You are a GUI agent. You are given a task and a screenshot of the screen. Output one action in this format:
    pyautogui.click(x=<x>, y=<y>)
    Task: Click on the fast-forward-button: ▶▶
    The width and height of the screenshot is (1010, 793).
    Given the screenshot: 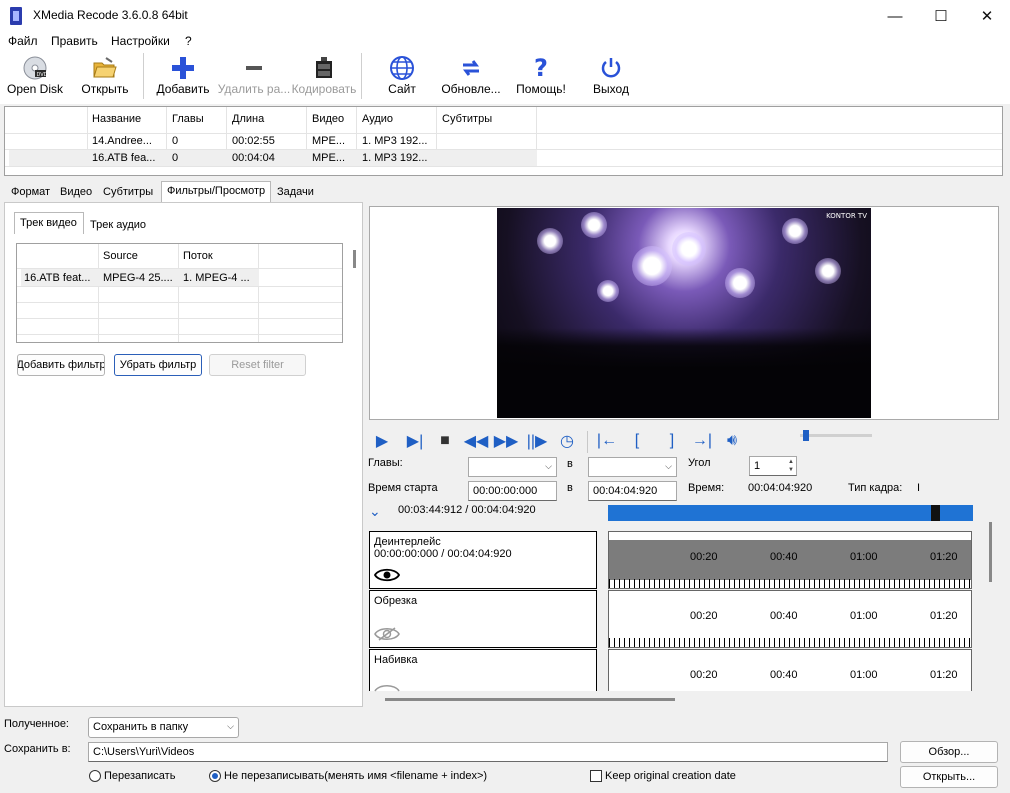 What is the action you would take?
    pyautogui.click(x=506, y=441)
    